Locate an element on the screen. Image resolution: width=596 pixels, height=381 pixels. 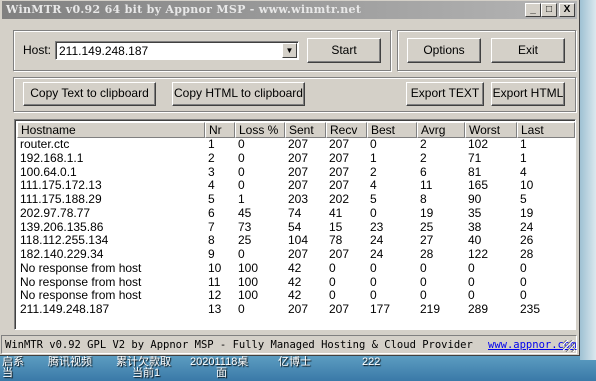
cell-worst: 40 is located at coordinates (475, 240).